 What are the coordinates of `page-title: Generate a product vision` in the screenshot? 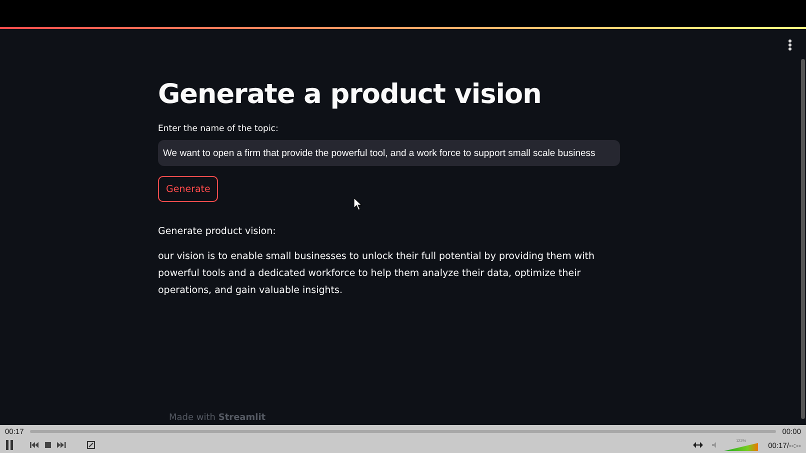 It's located at (350, 94).